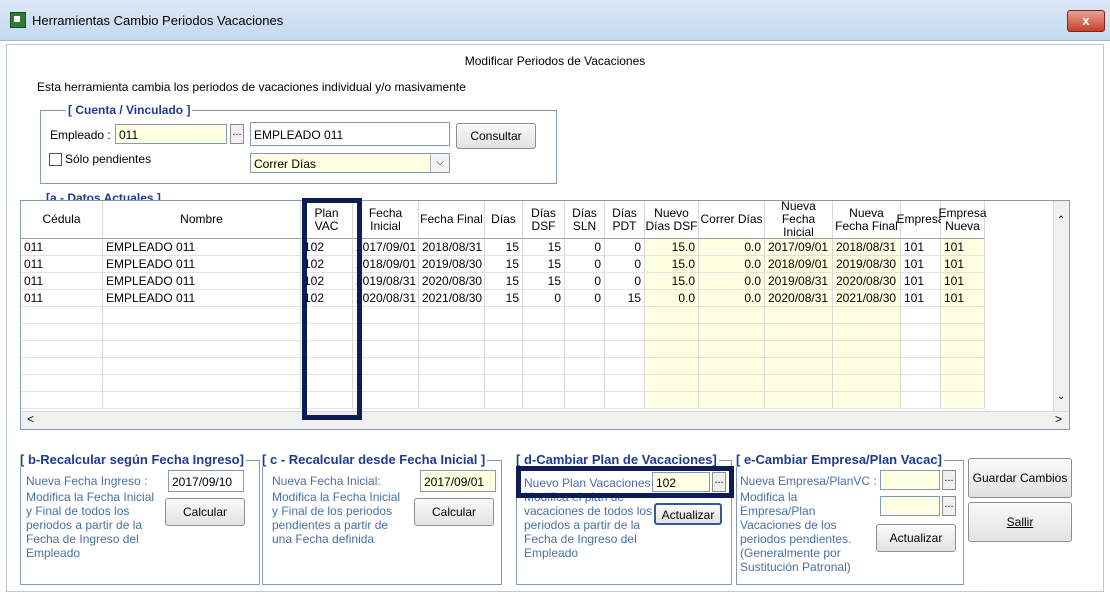 The width and height of the screenshot is (1110, 598). What do you see at coordinates (672, 298) in the screenshot?
I see `cell-nuevo-dias-dsf: 0.0` at bounding box center [672, 298].